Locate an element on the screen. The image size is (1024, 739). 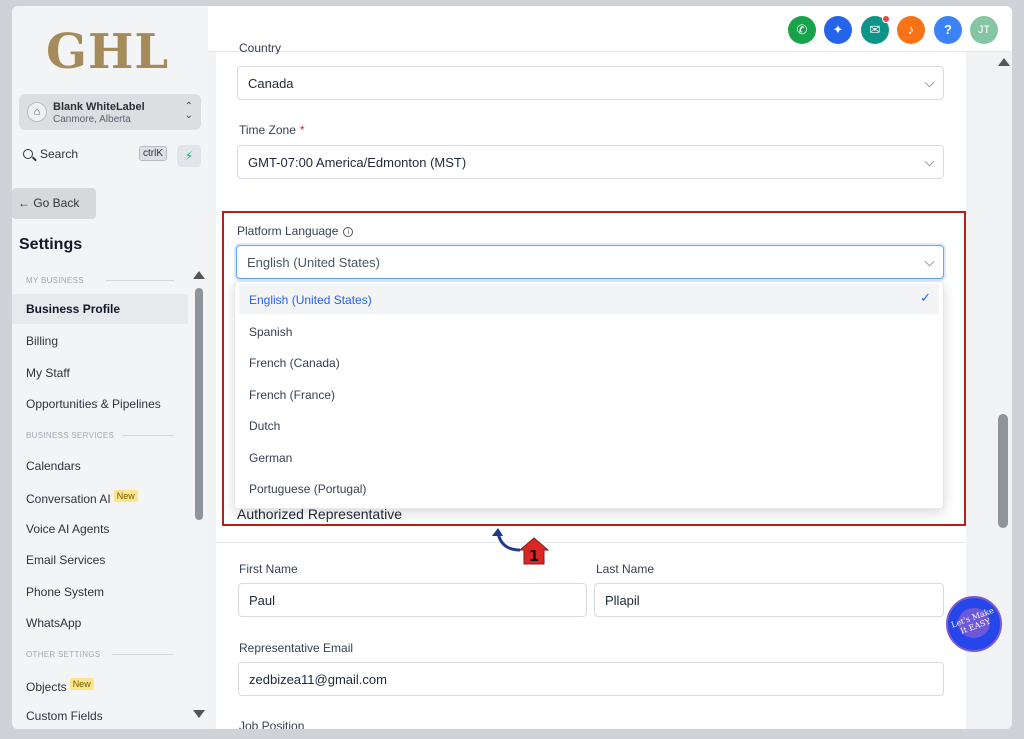
sidebar-item-objects: Objects New is located at coordinates (100, 685).